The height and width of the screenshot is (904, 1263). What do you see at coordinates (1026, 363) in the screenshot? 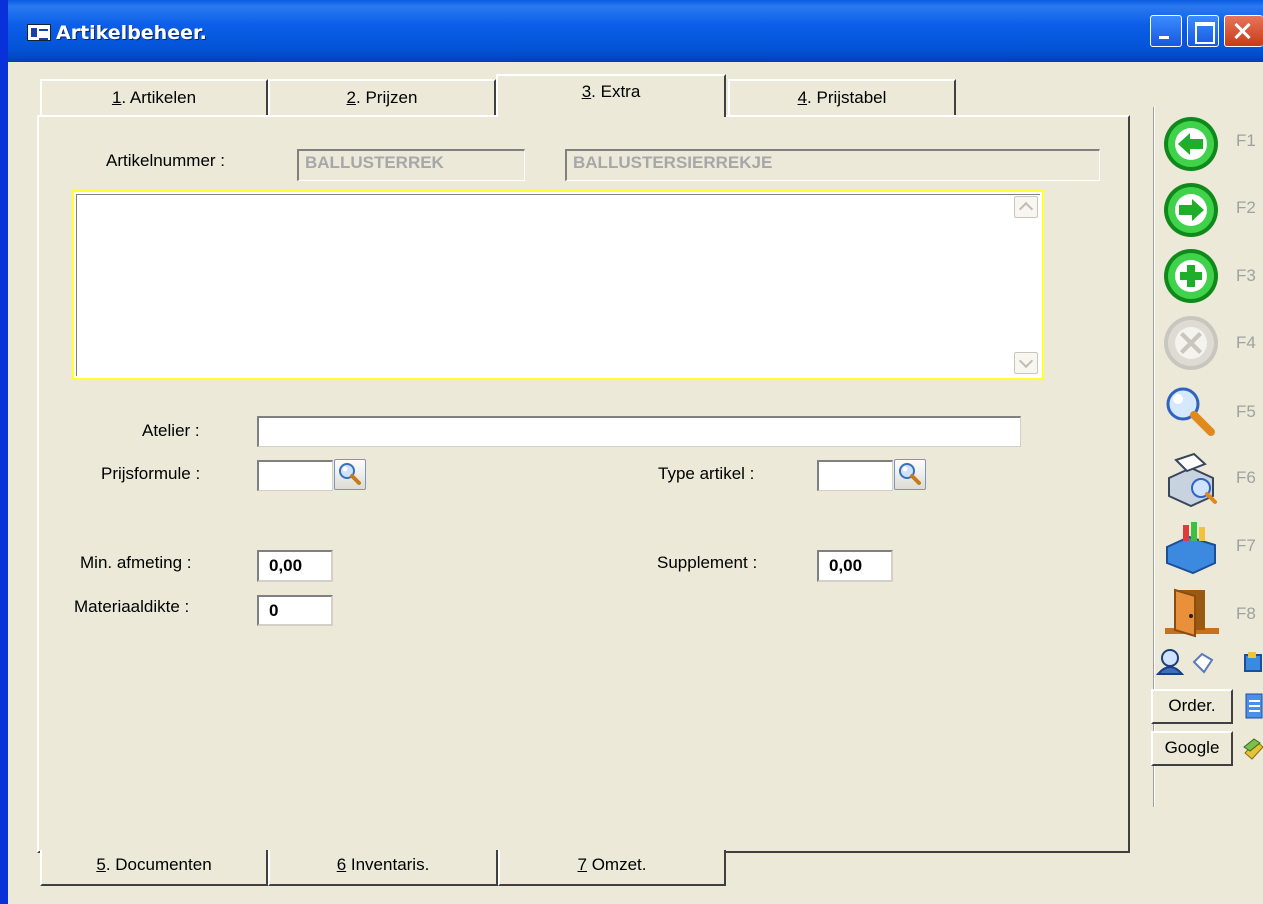
I see `scroll-down-button` at bounding box center [1026, 363].